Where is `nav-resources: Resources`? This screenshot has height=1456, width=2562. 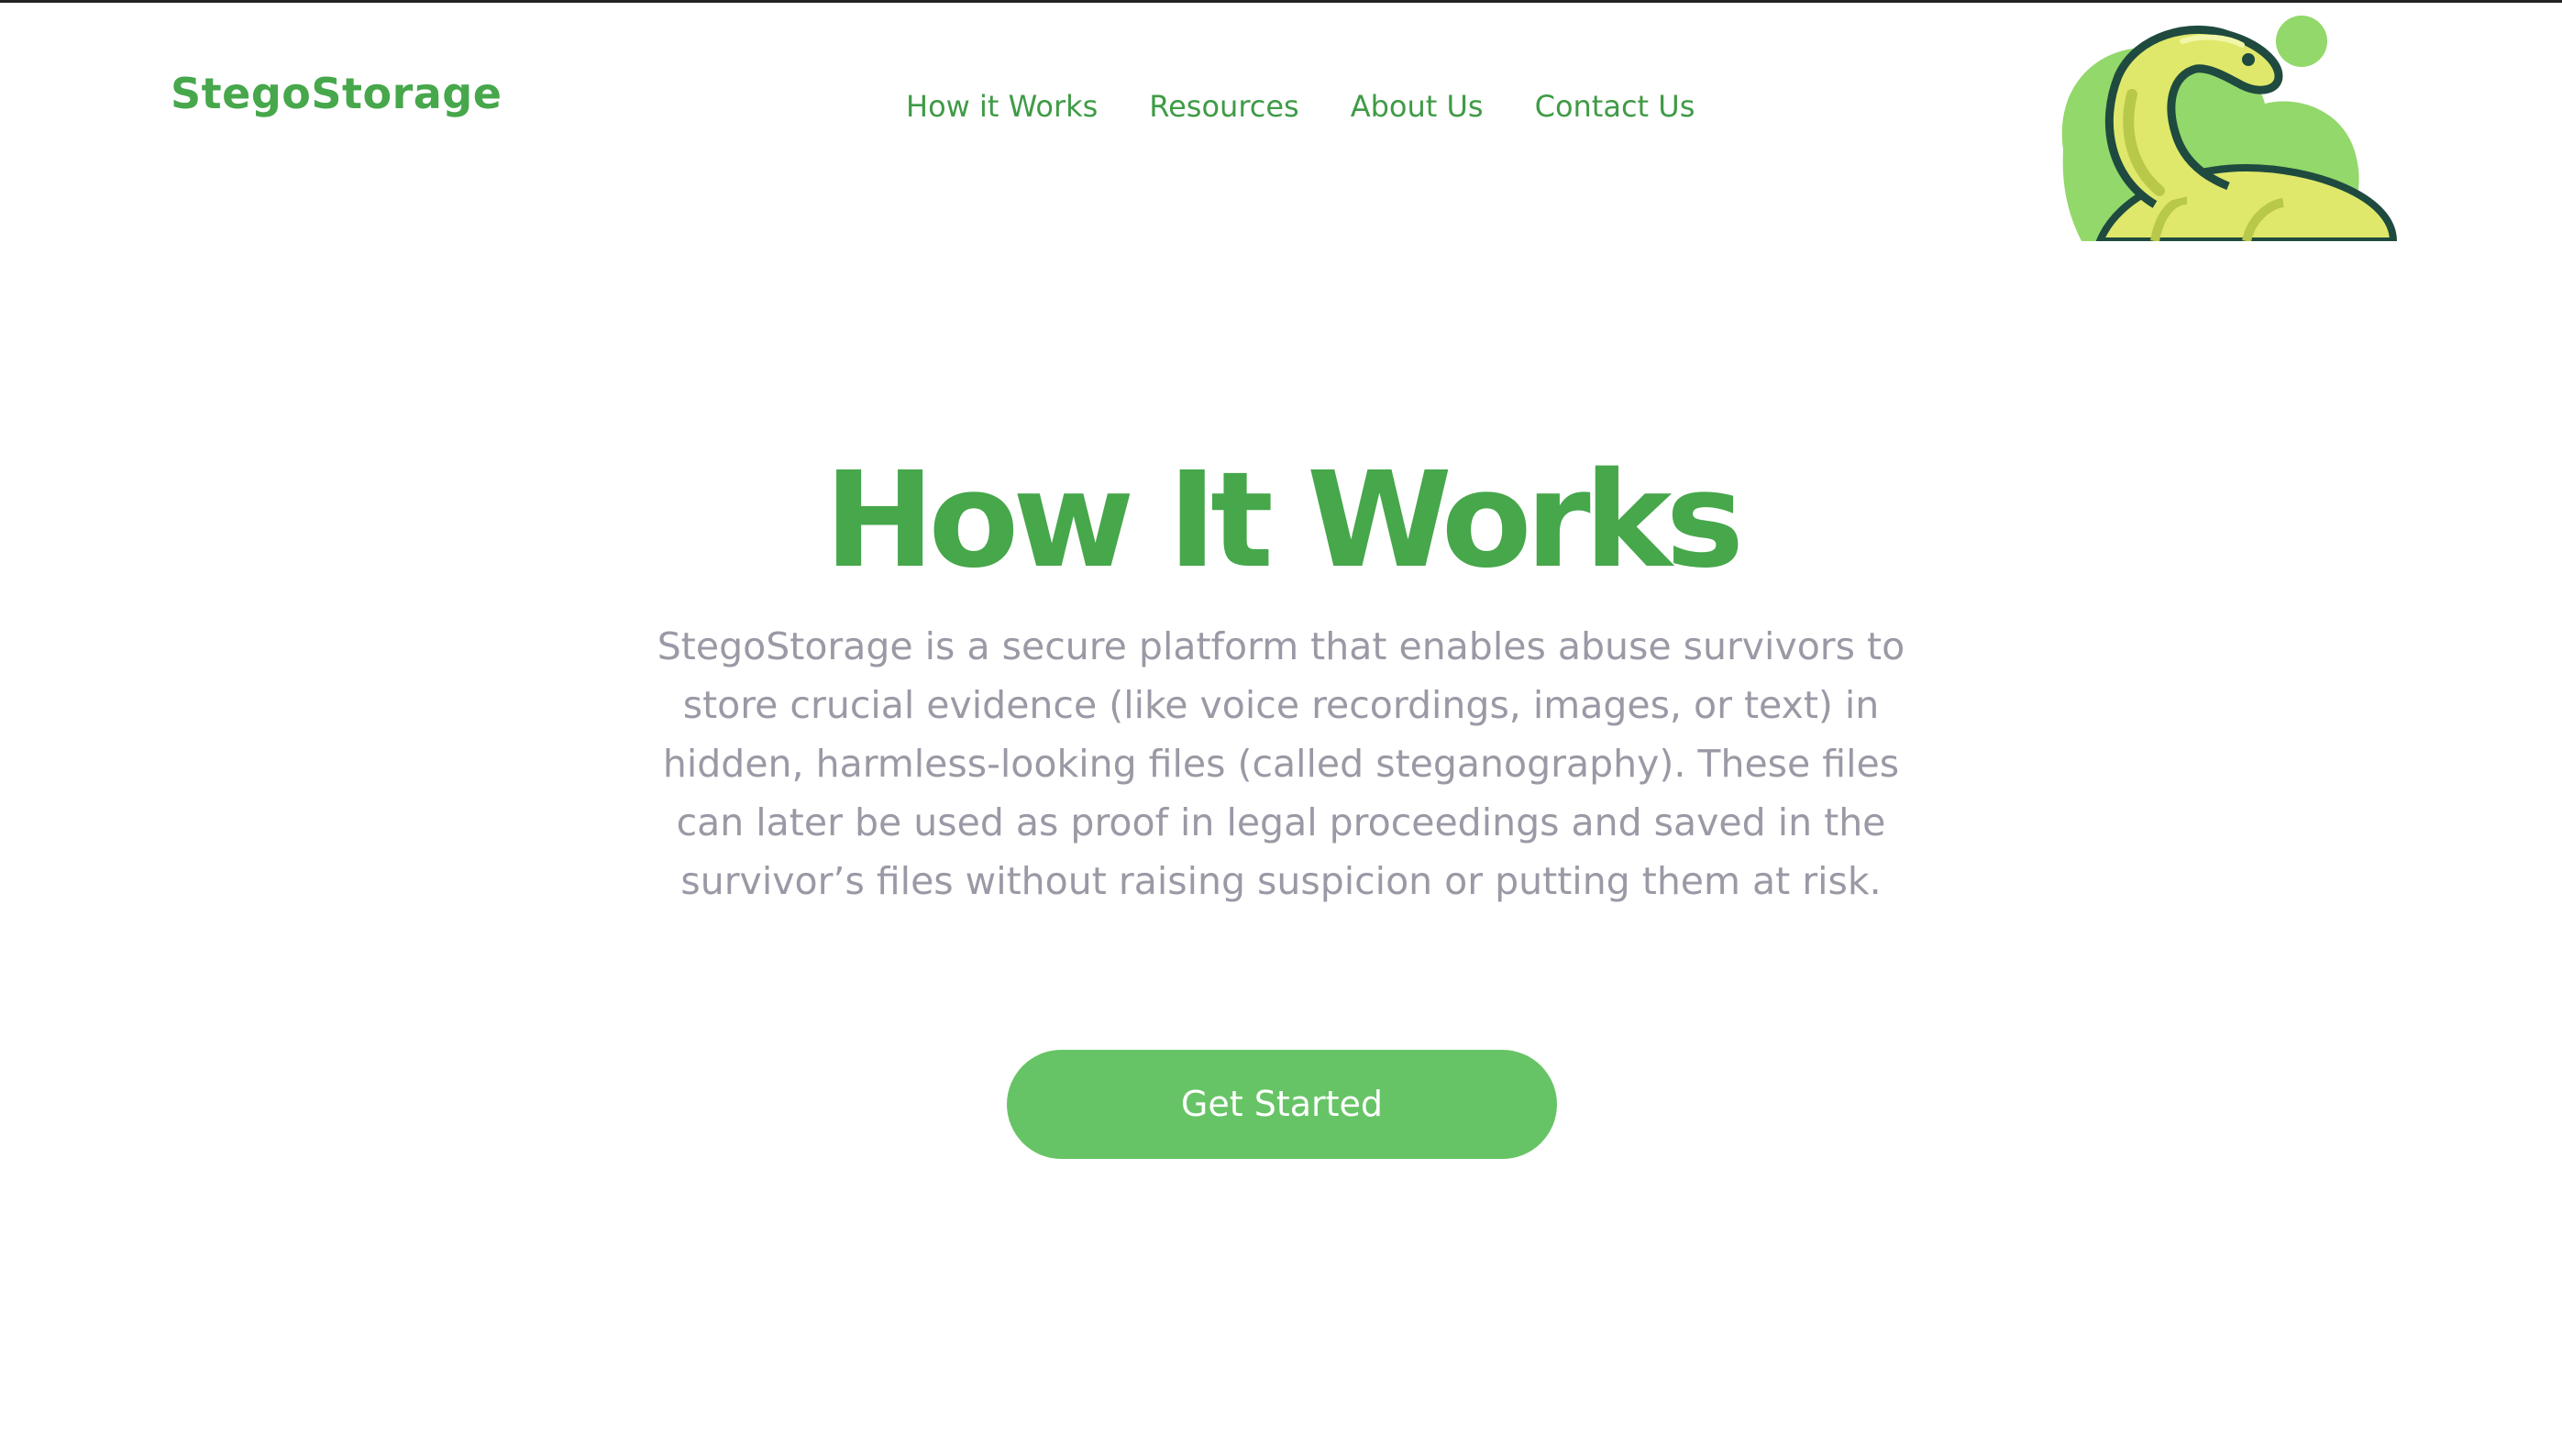
nav-resources: Resources is located at coordinates (1223, 106).